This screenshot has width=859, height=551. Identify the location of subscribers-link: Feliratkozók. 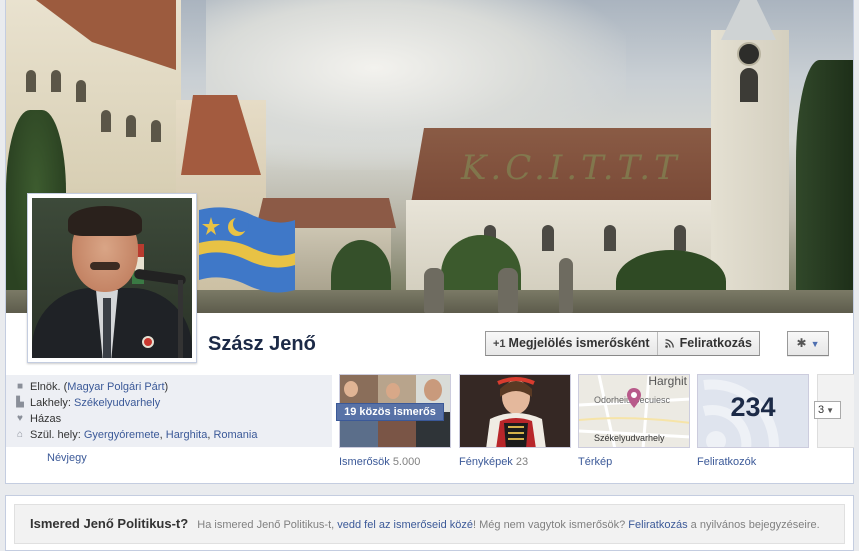
(726, 462).